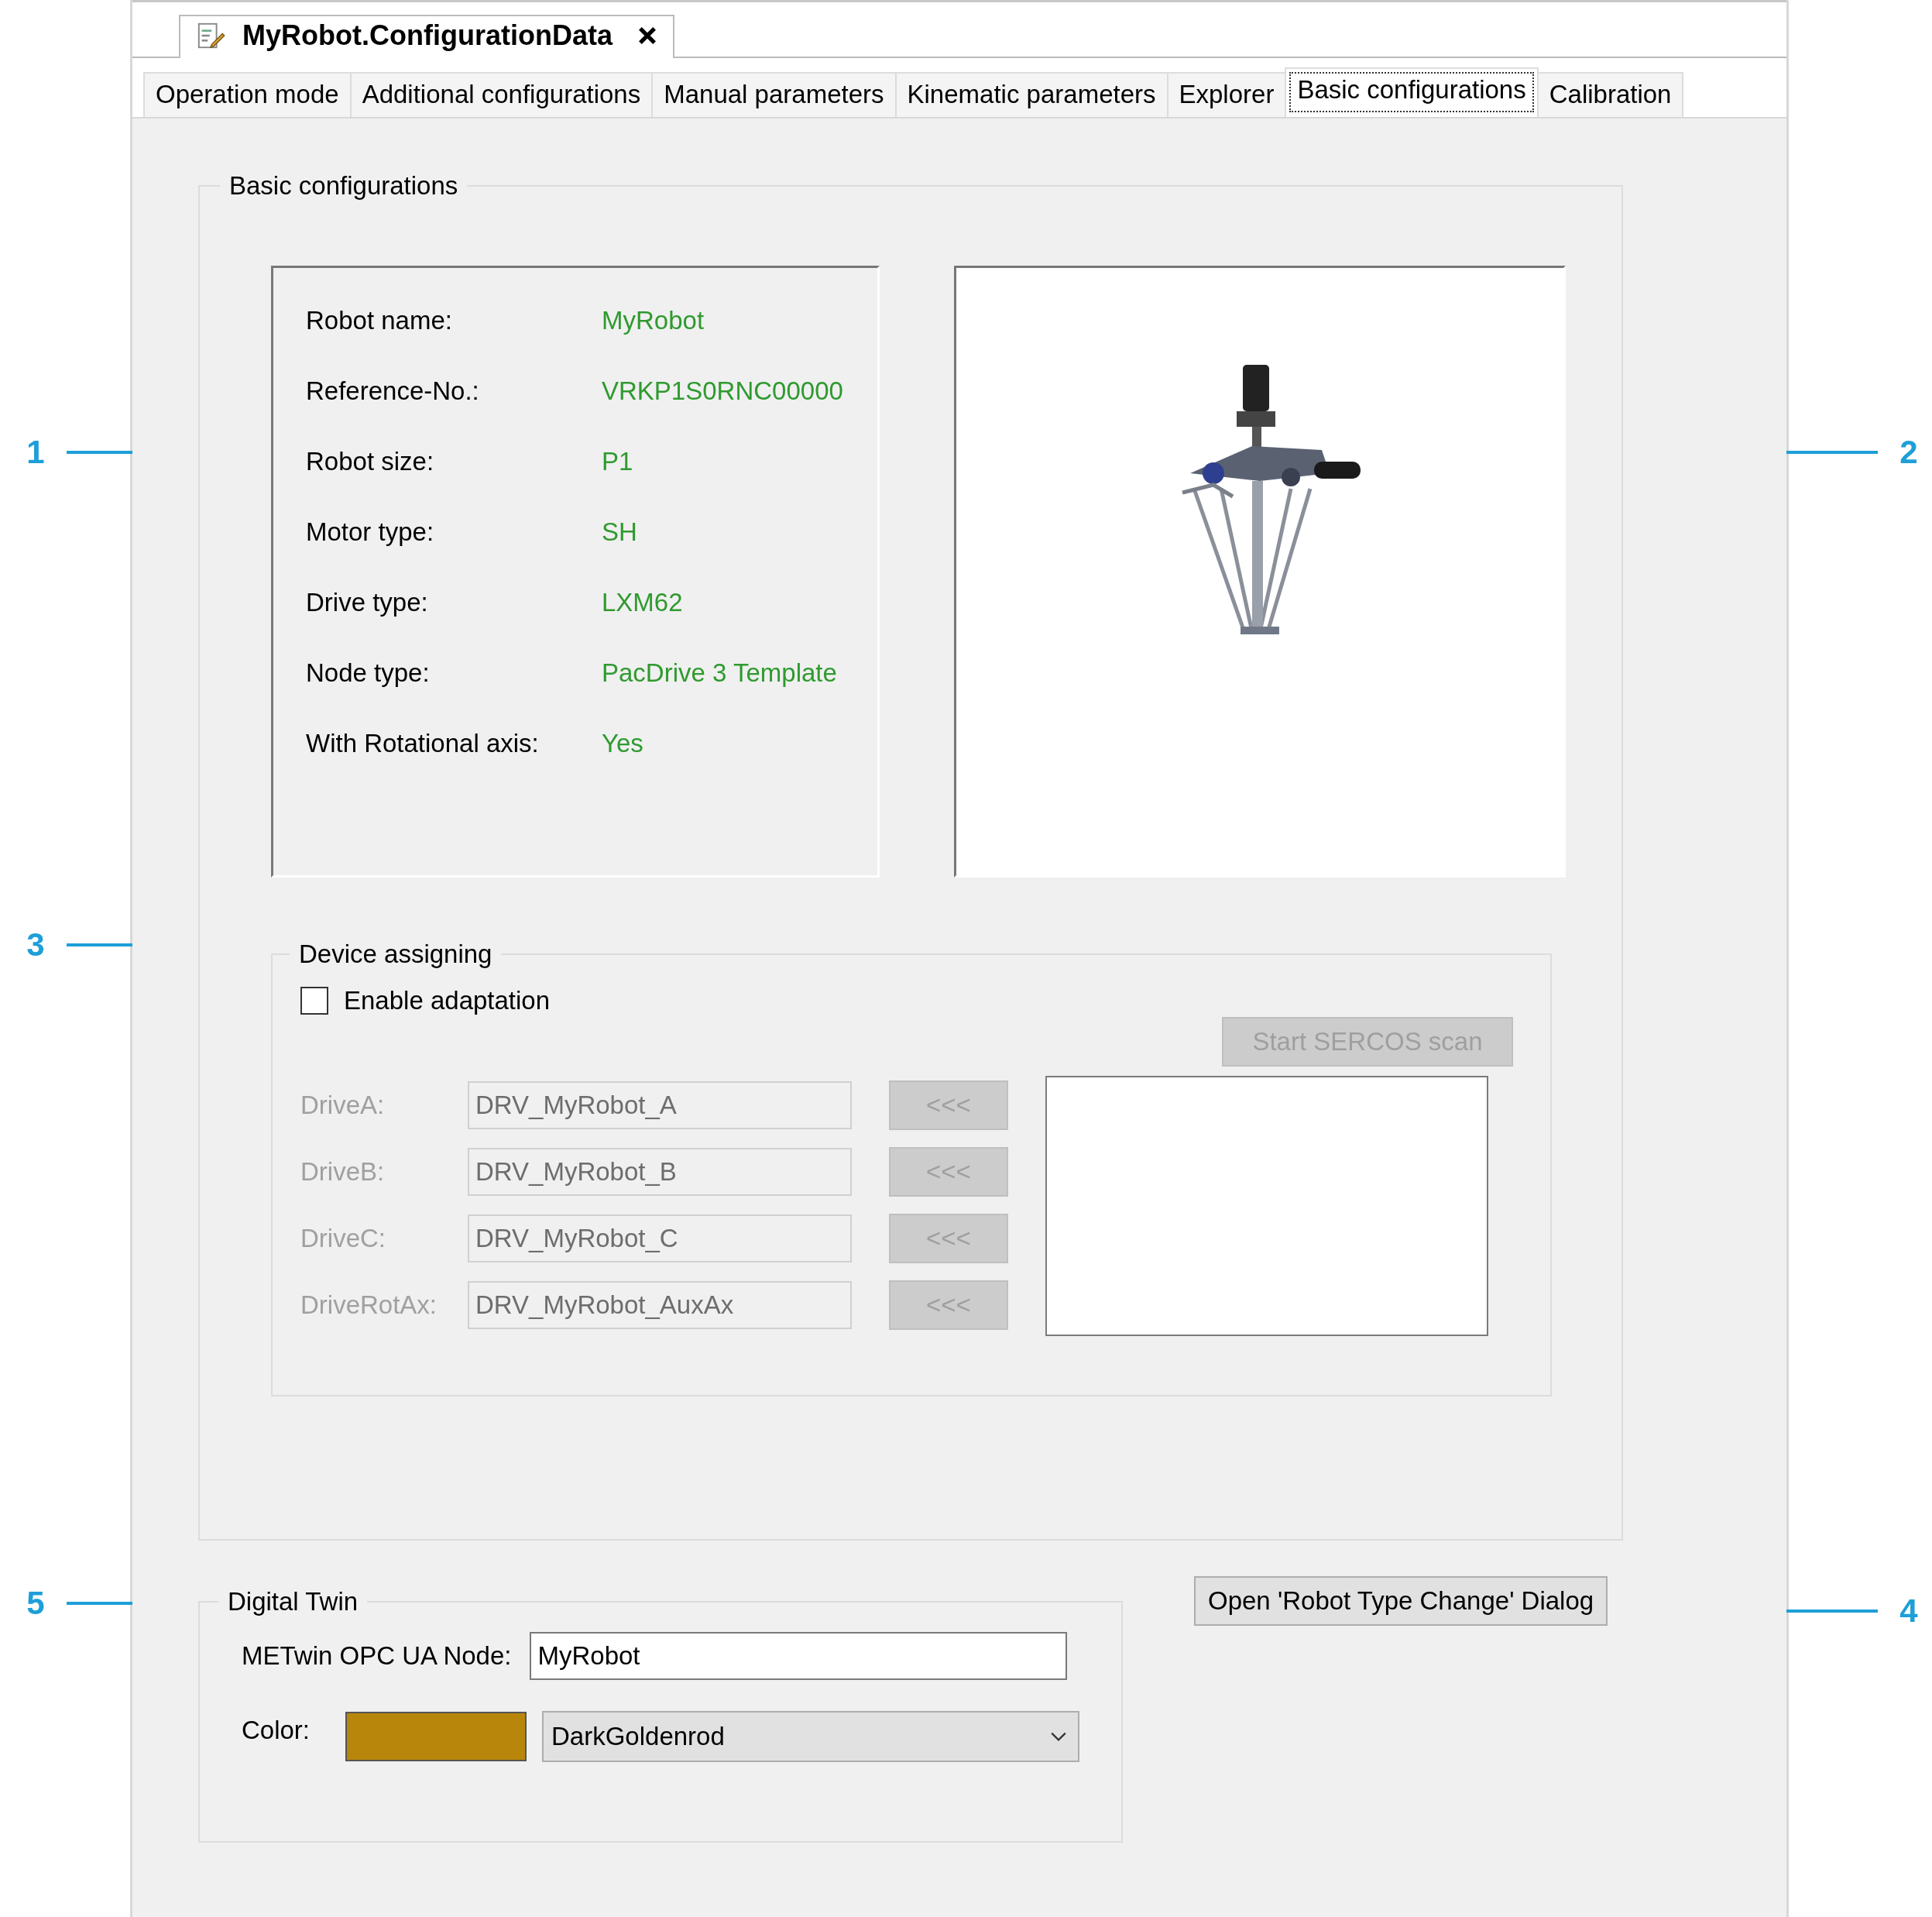 The width and height of the screenshot is (1932, 1917). I want to click on tab: Operation mode, so click(248, 94).